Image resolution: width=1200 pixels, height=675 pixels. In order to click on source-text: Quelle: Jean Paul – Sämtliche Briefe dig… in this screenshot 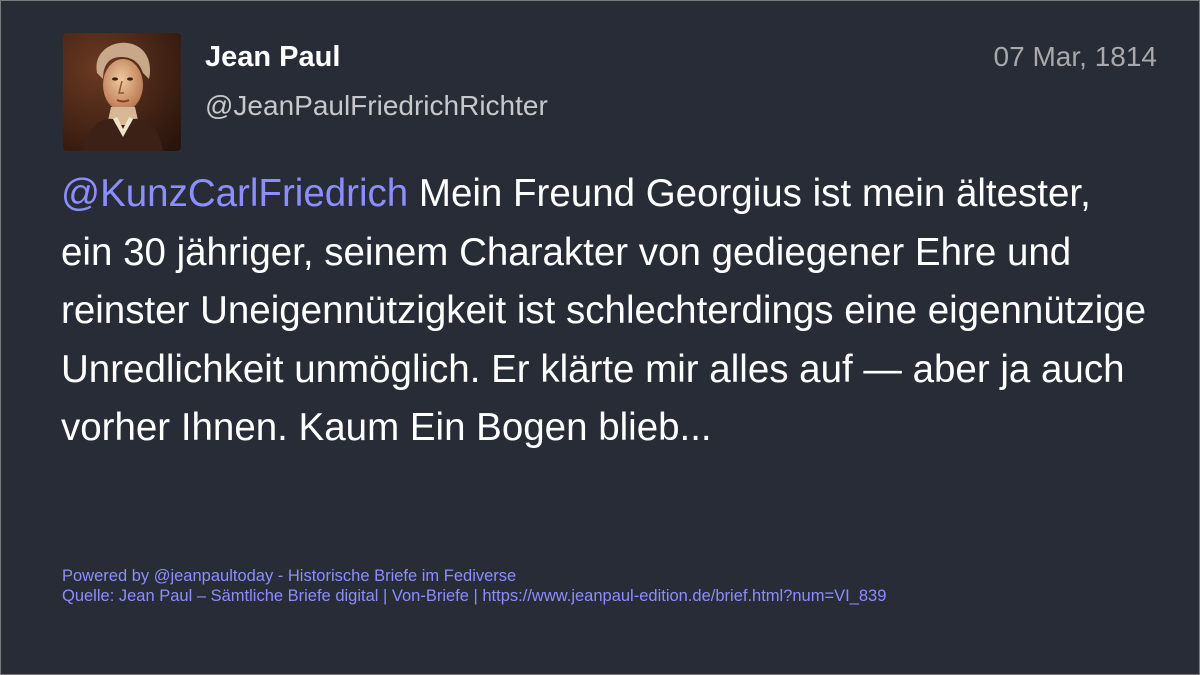, I will do `click(474, 596)`.